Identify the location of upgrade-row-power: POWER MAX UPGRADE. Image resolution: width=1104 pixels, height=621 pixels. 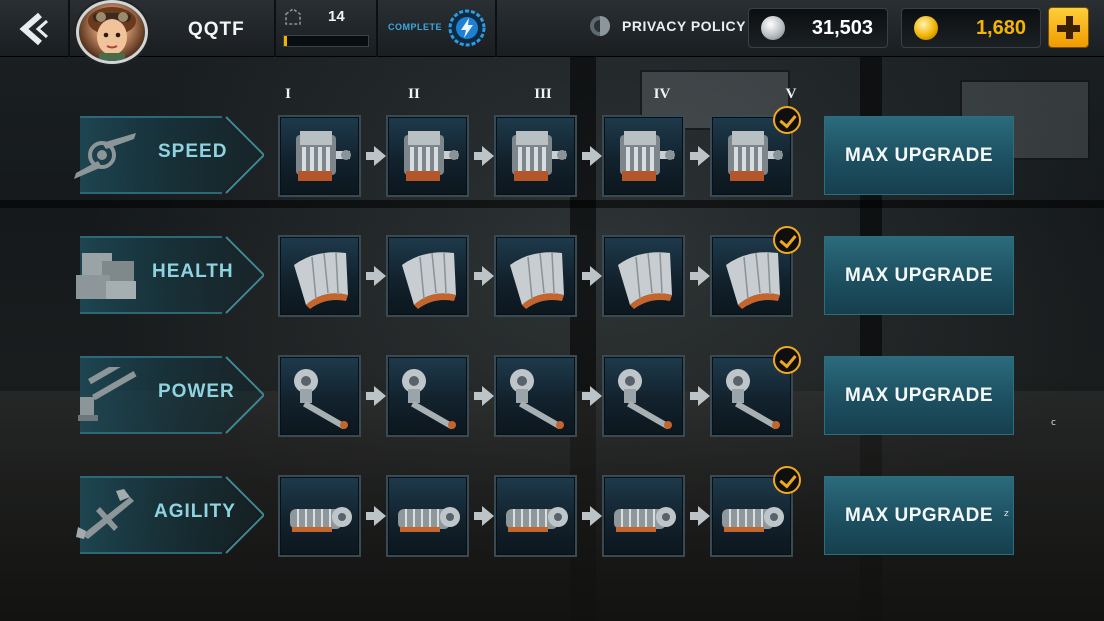
(552, 391).